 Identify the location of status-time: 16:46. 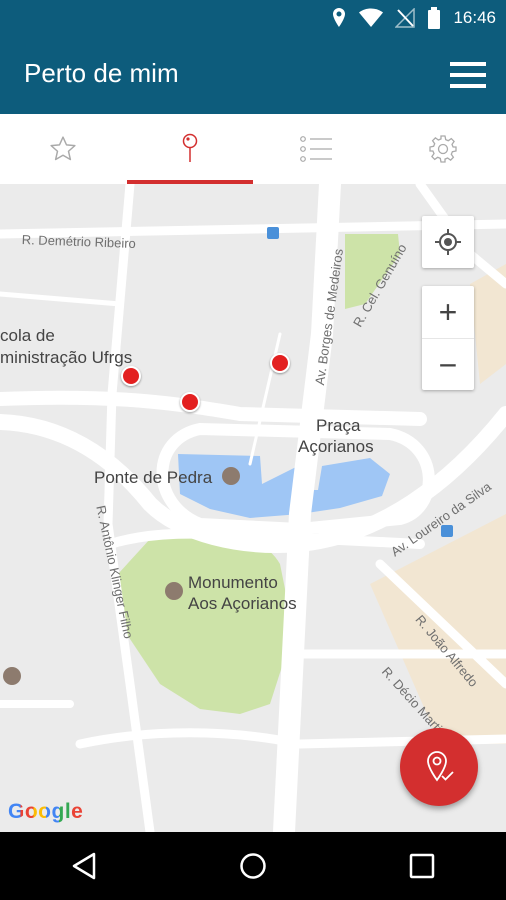
(474, 17).